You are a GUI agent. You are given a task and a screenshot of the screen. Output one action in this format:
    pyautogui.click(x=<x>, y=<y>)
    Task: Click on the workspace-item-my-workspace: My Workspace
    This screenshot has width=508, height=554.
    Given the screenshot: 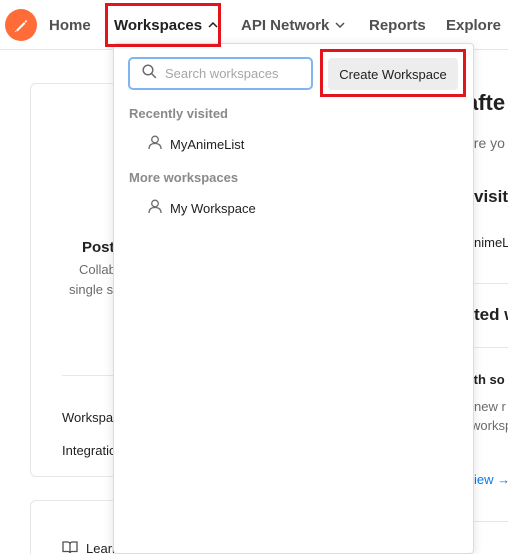 What is the action you would take?
    pyautogui.click(x=202, y=208)
    